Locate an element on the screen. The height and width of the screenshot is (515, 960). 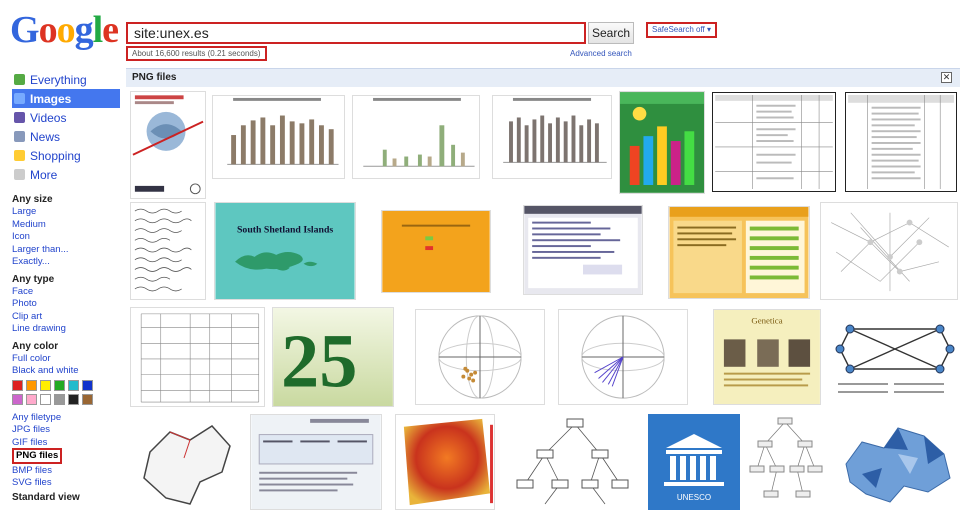
news-icon is located at coordinates (19, 136).